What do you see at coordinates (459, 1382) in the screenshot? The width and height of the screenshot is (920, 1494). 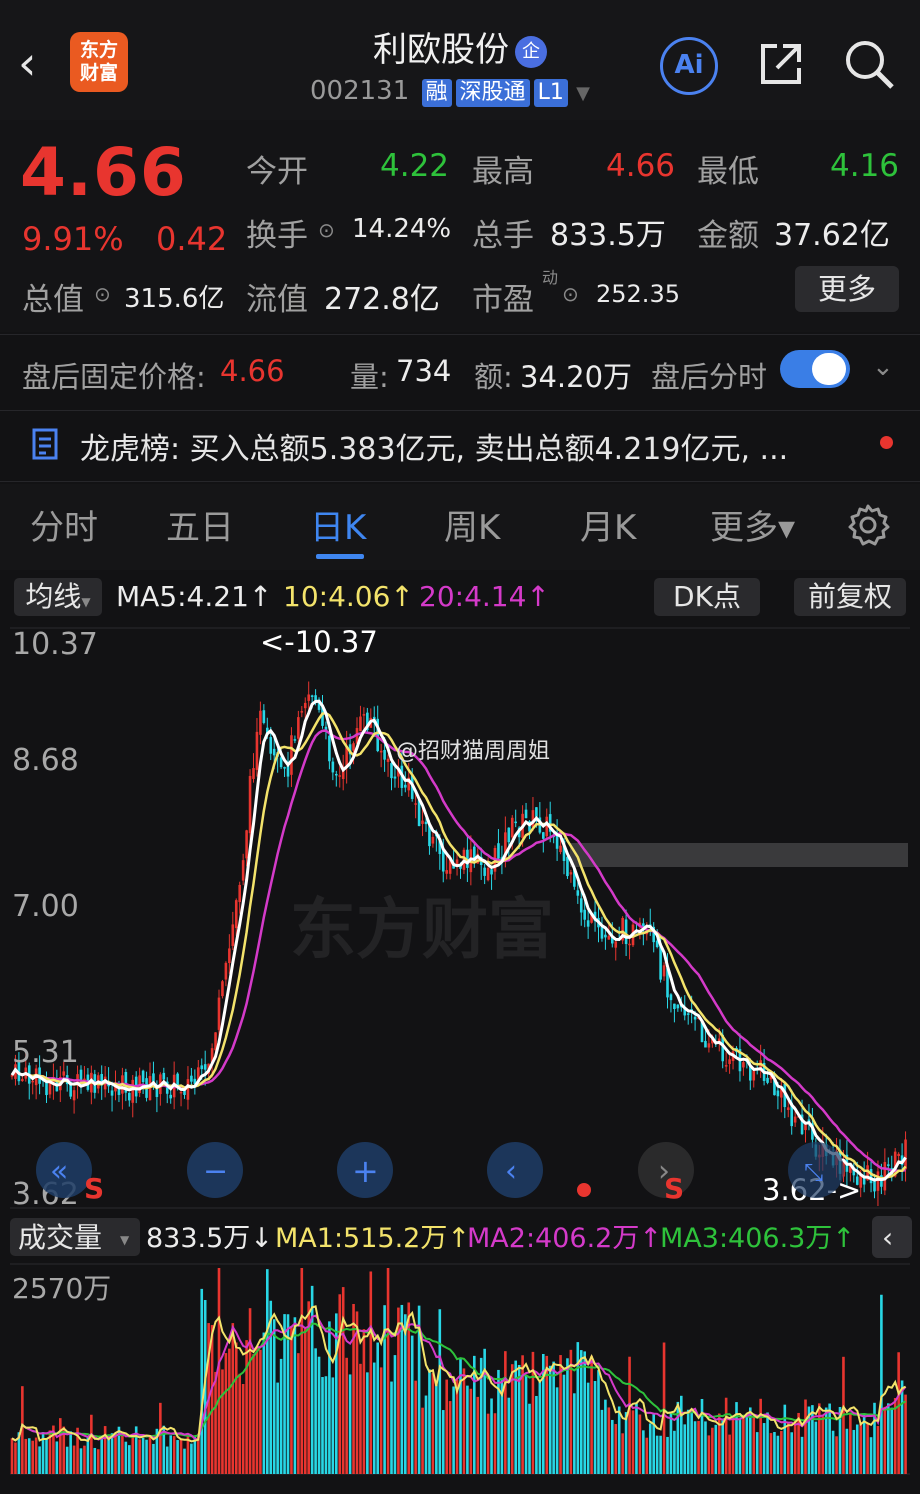 I see `volume-ma3-line` at bounding box center [459, 1382].